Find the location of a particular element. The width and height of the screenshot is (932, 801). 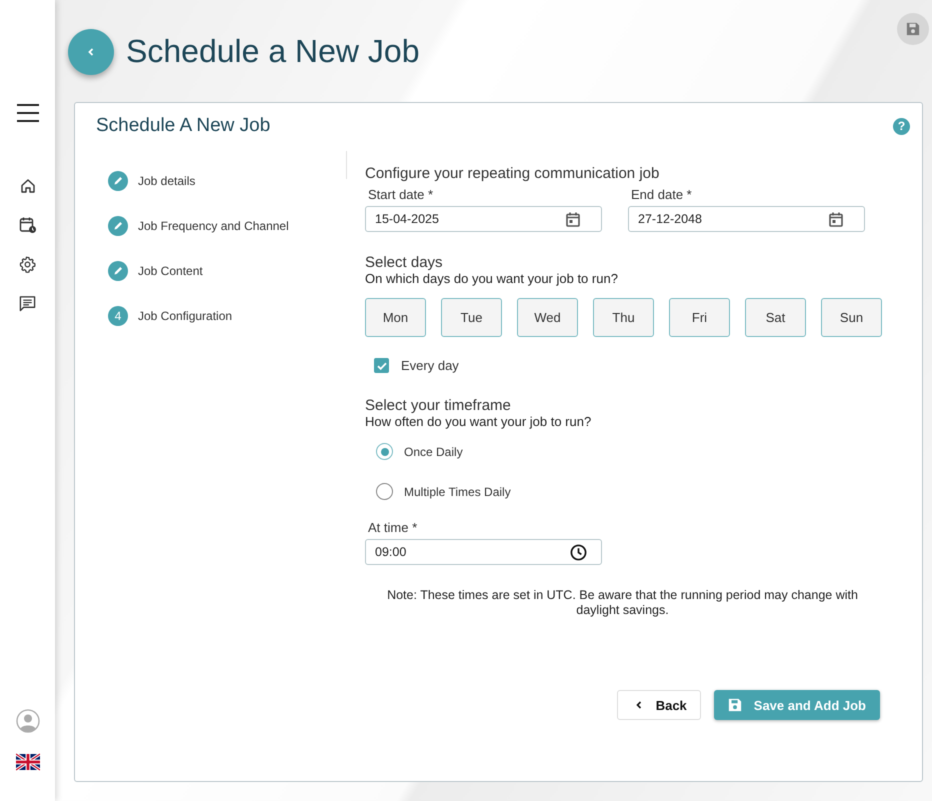

gear-icon is located at coordinates (27, 264).